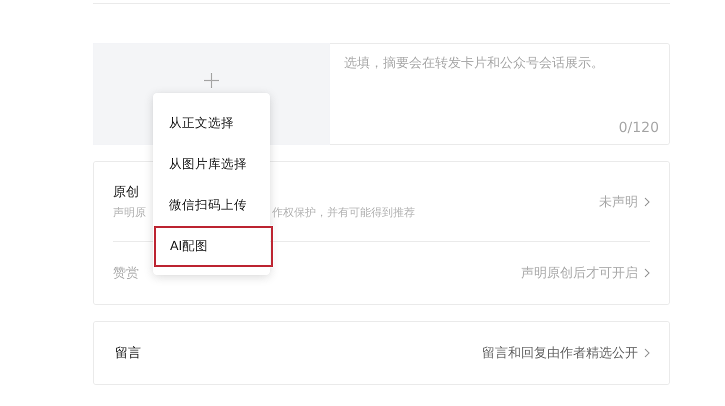 Image resolution: width=725 pixels, height=406 pixels. I want to click on setting-title: 留言, so click(128, 353).